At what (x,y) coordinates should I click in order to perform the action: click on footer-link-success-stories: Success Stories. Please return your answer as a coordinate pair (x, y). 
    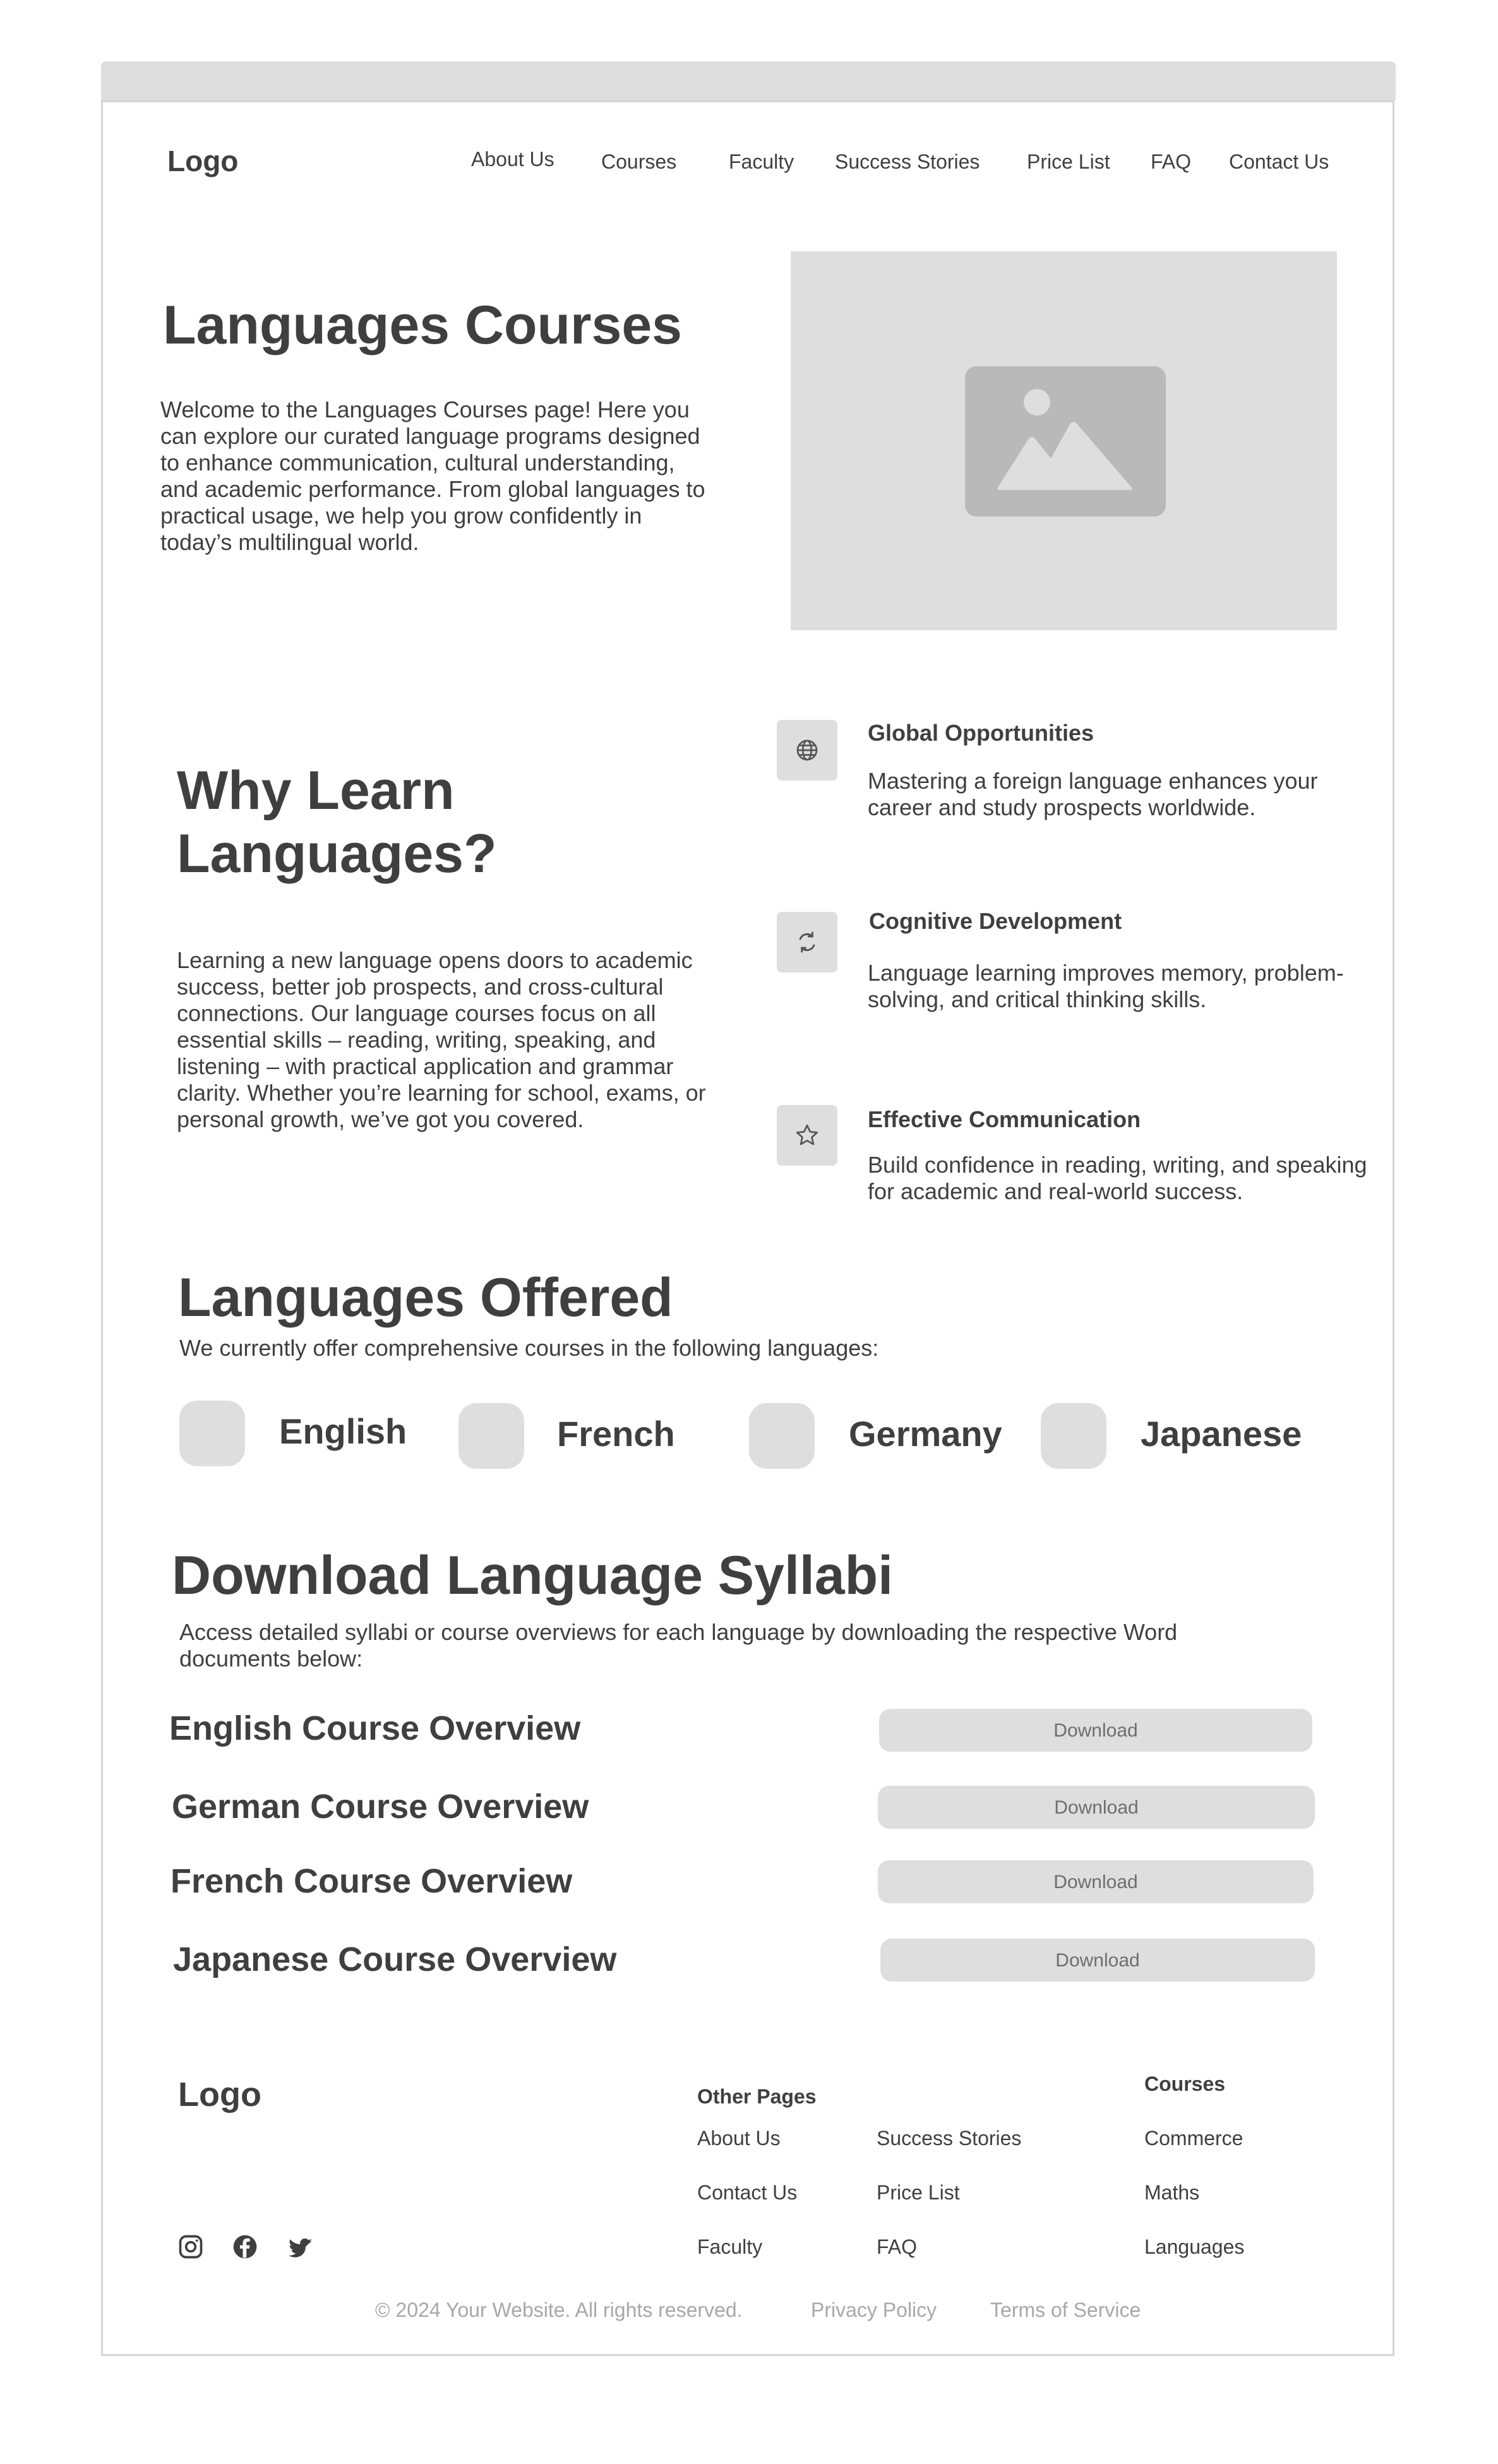
    Looking at the image, I should click on (949, 2138).